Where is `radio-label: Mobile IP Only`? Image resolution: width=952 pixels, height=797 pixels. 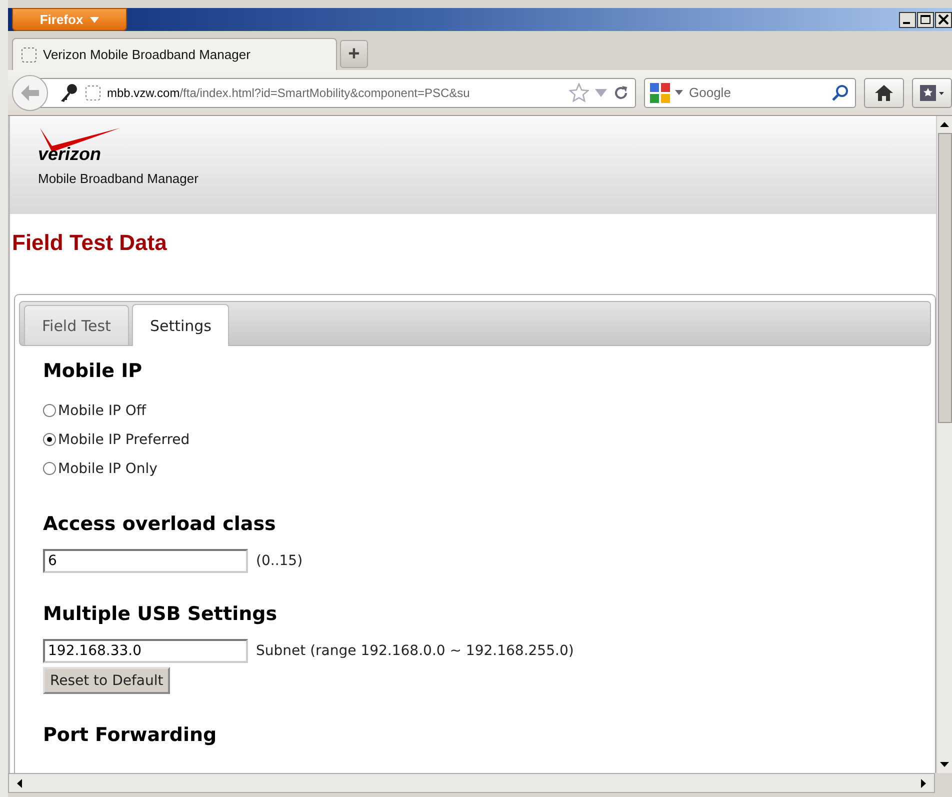
radio-label: Mobile IP Only is located at coordinates (108, 468).